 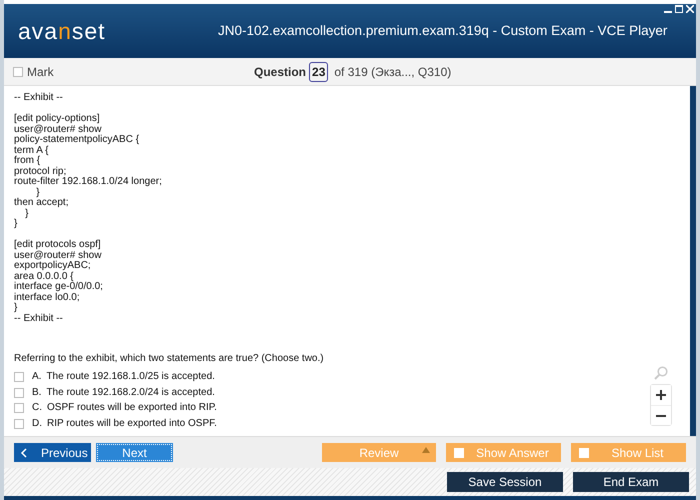 I want to click on option-text: OSPF routes will be exported into RIP., so click(x=132, y=408).